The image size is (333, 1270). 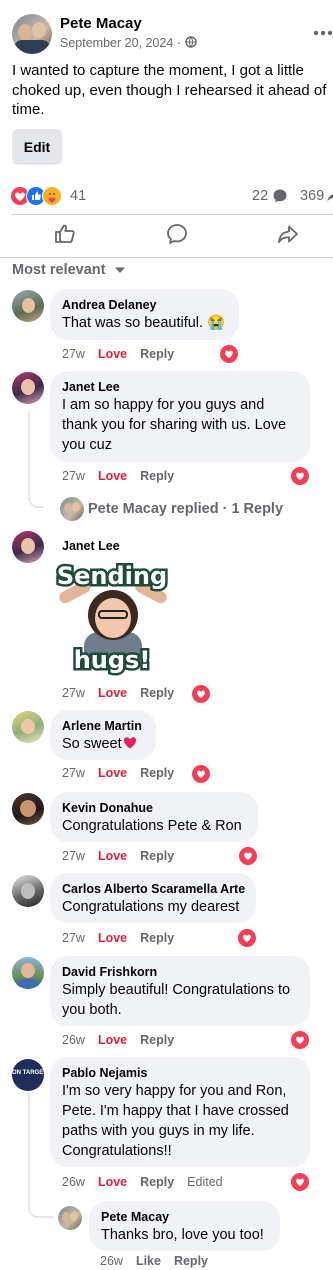 I want to click on comment-text-row: So sweet, so click(x=103, y=744).